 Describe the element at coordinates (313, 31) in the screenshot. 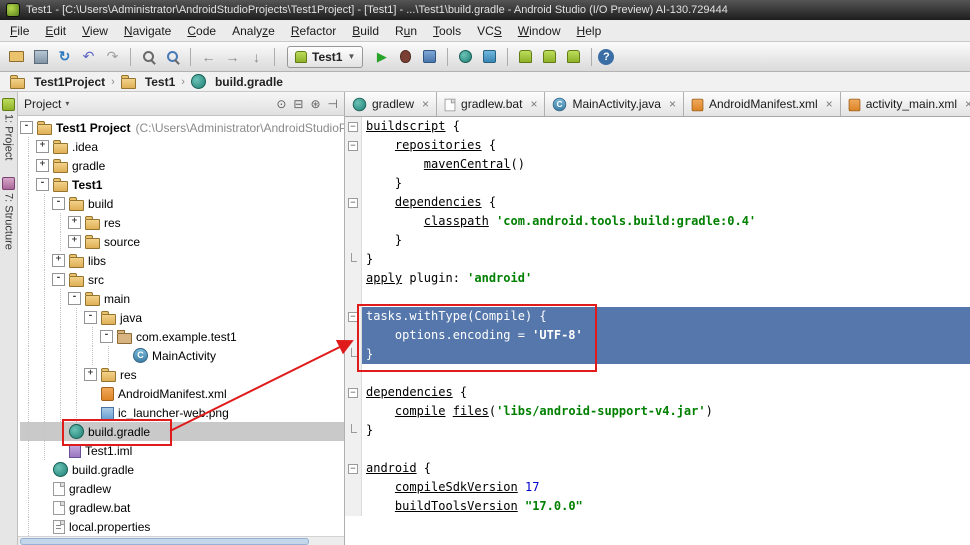

I see `menu-refactor: Refactor` at that location.